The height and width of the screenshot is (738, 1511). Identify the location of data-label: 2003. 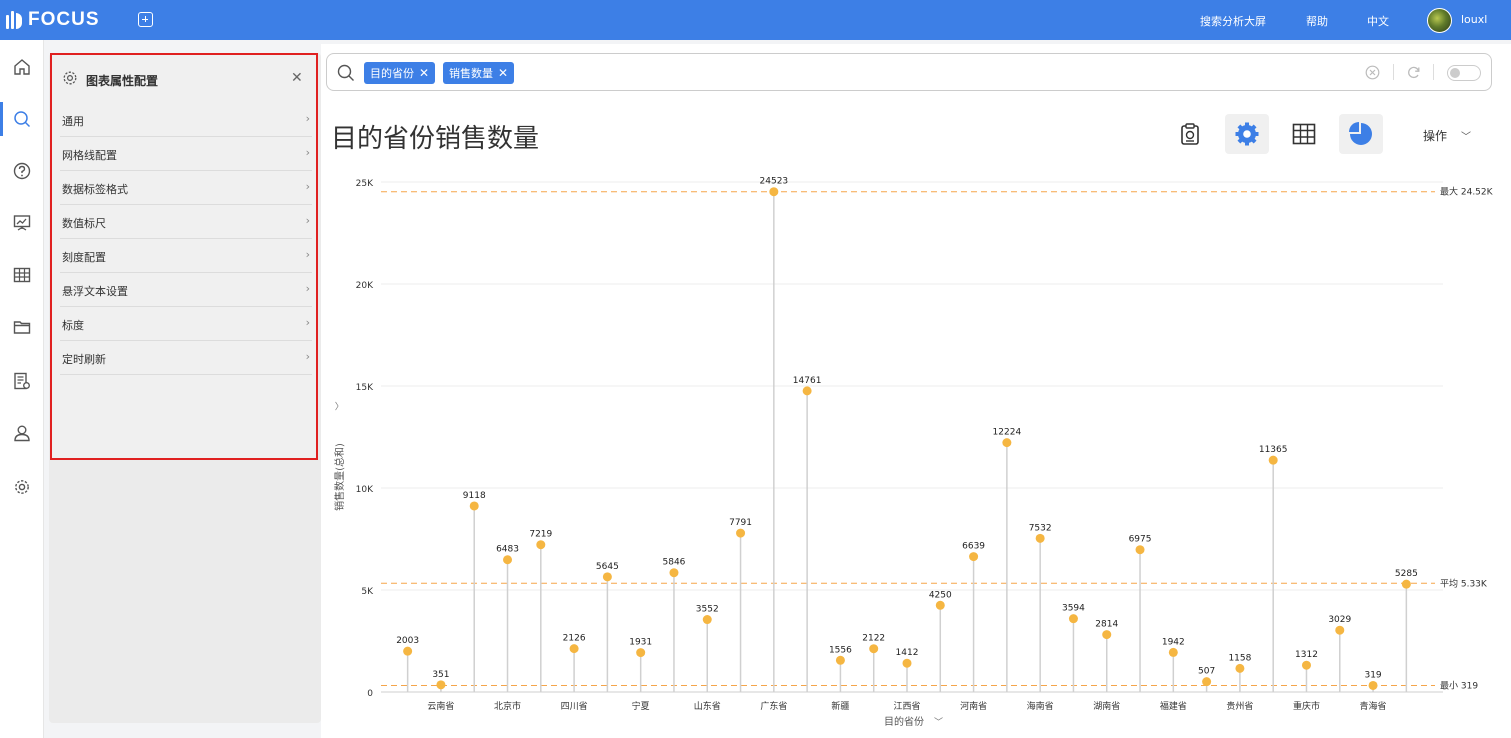
(407, 641).